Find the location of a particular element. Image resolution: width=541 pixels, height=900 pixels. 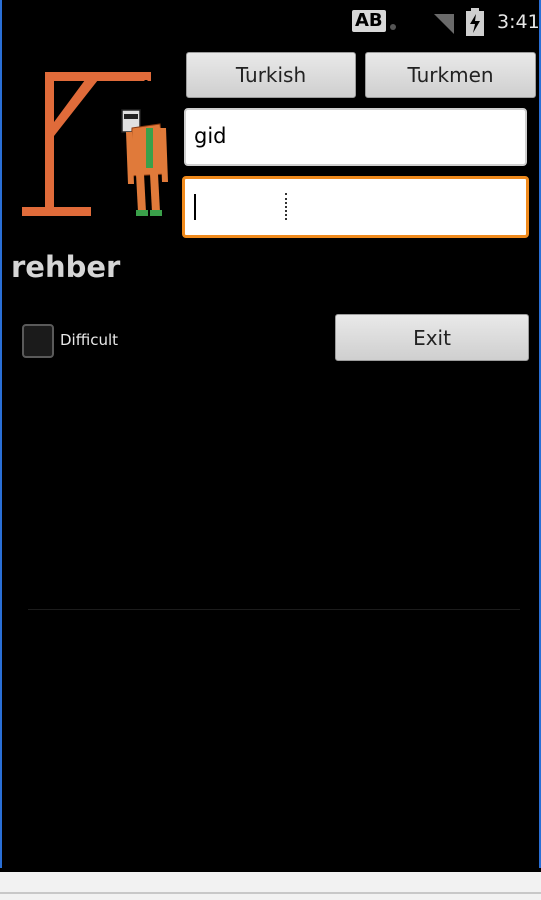

guess-input is located at coordinates (355, 207).